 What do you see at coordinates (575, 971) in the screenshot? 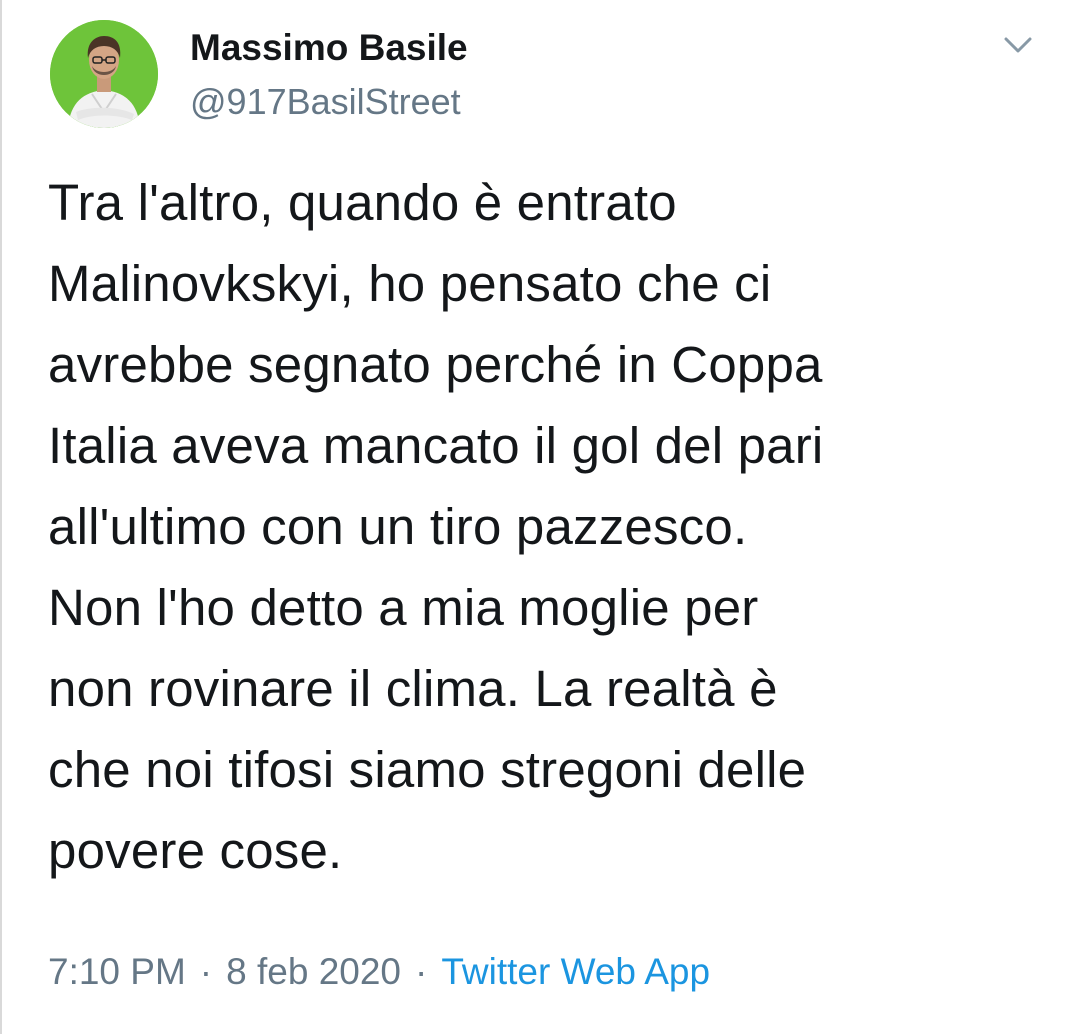
I see `tweet-source-link: Twitter Web App` at bounding box center [575, 971].